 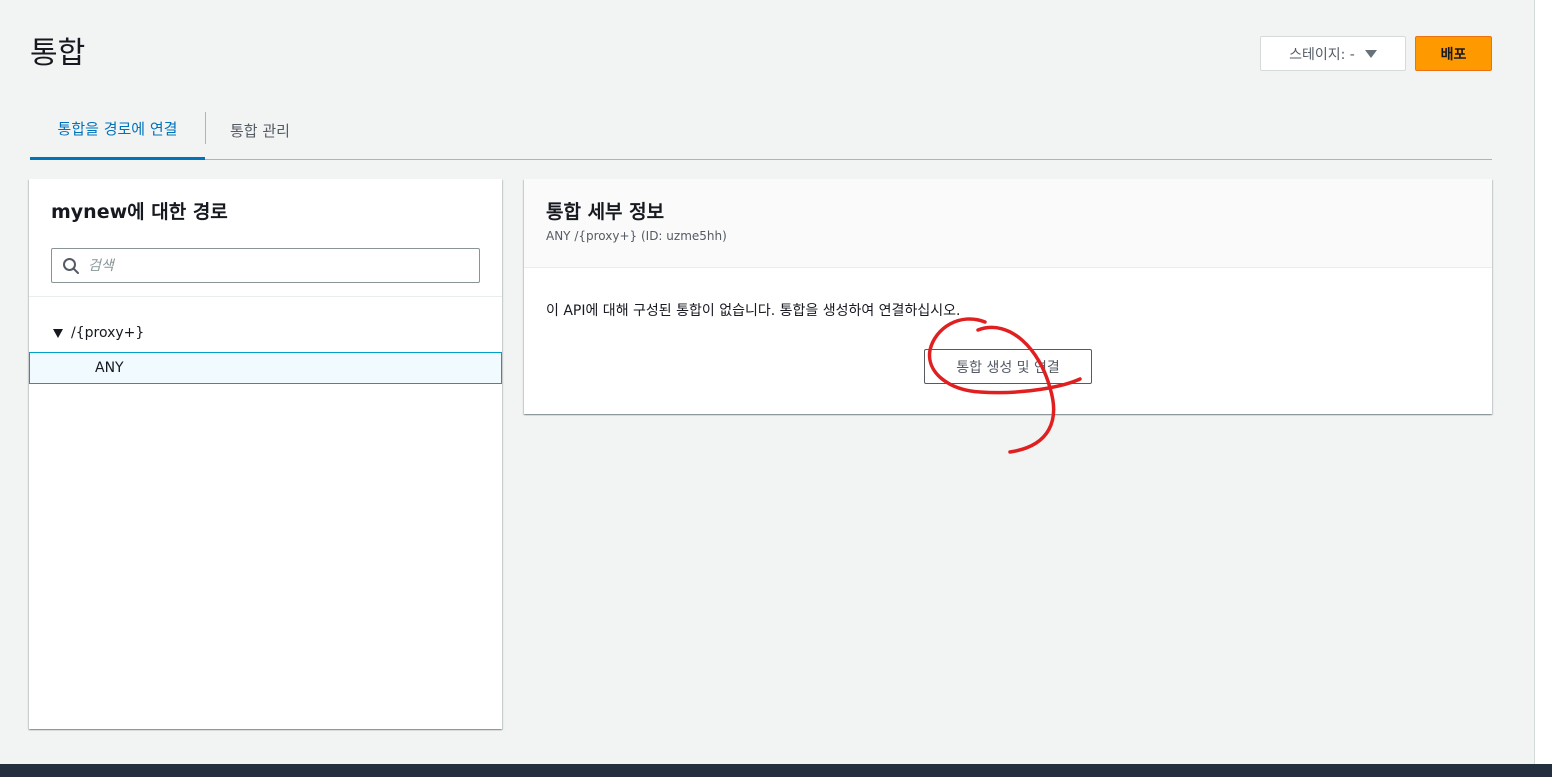 What do you see at coordinates (753, 311) in the screenshot?
I see `empty-state-message: 이 API에 대해 구성된 통합이 없습니다. 통합을 생성하여 연결하십시오.` at bounding box center [753, 311].